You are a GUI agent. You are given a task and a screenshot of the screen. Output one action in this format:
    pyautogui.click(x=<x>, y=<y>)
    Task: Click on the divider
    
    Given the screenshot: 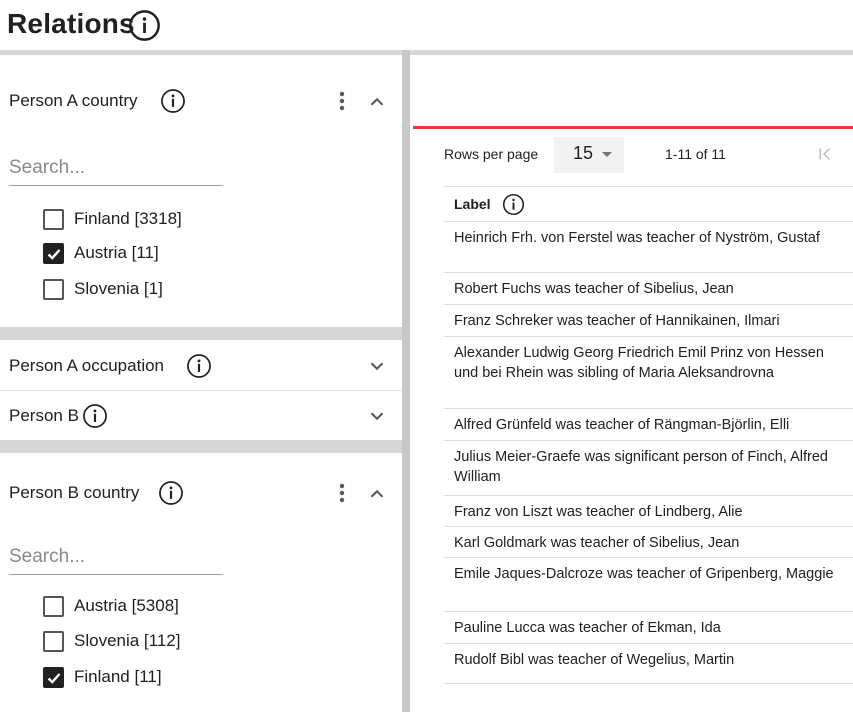 What is the action you would take?
    pyautogui.click(x=631, y=52)
    